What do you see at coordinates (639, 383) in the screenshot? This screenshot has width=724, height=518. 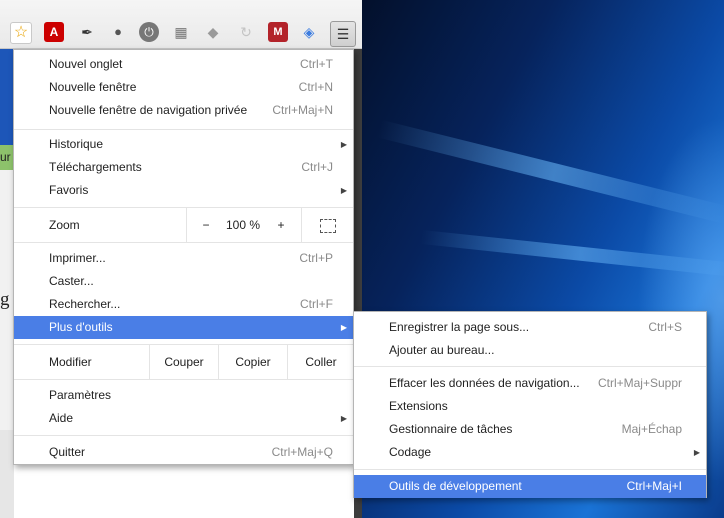 I see `menu-item-shortcut: Ctrl+Maj+Suppr` at bounding box center [639, 383].